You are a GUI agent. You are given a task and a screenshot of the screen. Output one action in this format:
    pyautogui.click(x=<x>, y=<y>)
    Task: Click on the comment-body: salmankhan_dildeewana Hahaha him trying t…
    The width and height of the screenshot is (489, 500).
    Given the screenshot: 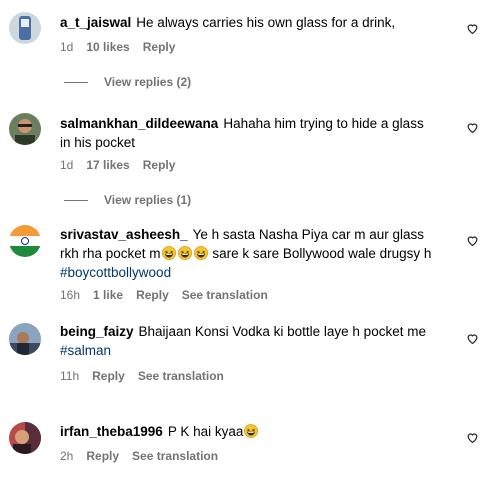 What is the action you would take?
    pyautogui.click(x=247, y=133)
    